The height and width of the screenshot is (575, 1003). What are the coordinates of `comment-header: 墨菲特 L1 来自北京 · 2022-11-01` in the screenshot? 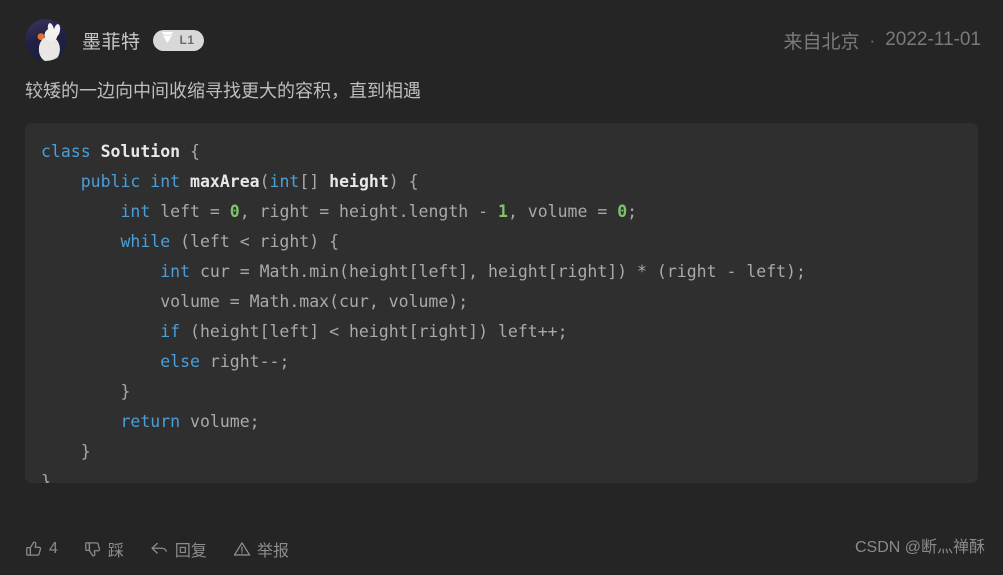 It's located at (501, 32).